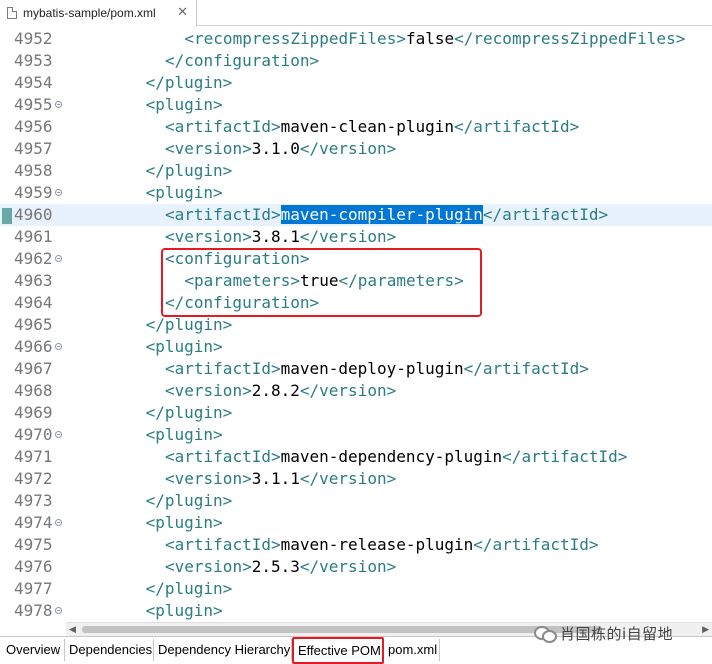  I want to click on code-line: 4969 </plugin>, so click(356, 413).